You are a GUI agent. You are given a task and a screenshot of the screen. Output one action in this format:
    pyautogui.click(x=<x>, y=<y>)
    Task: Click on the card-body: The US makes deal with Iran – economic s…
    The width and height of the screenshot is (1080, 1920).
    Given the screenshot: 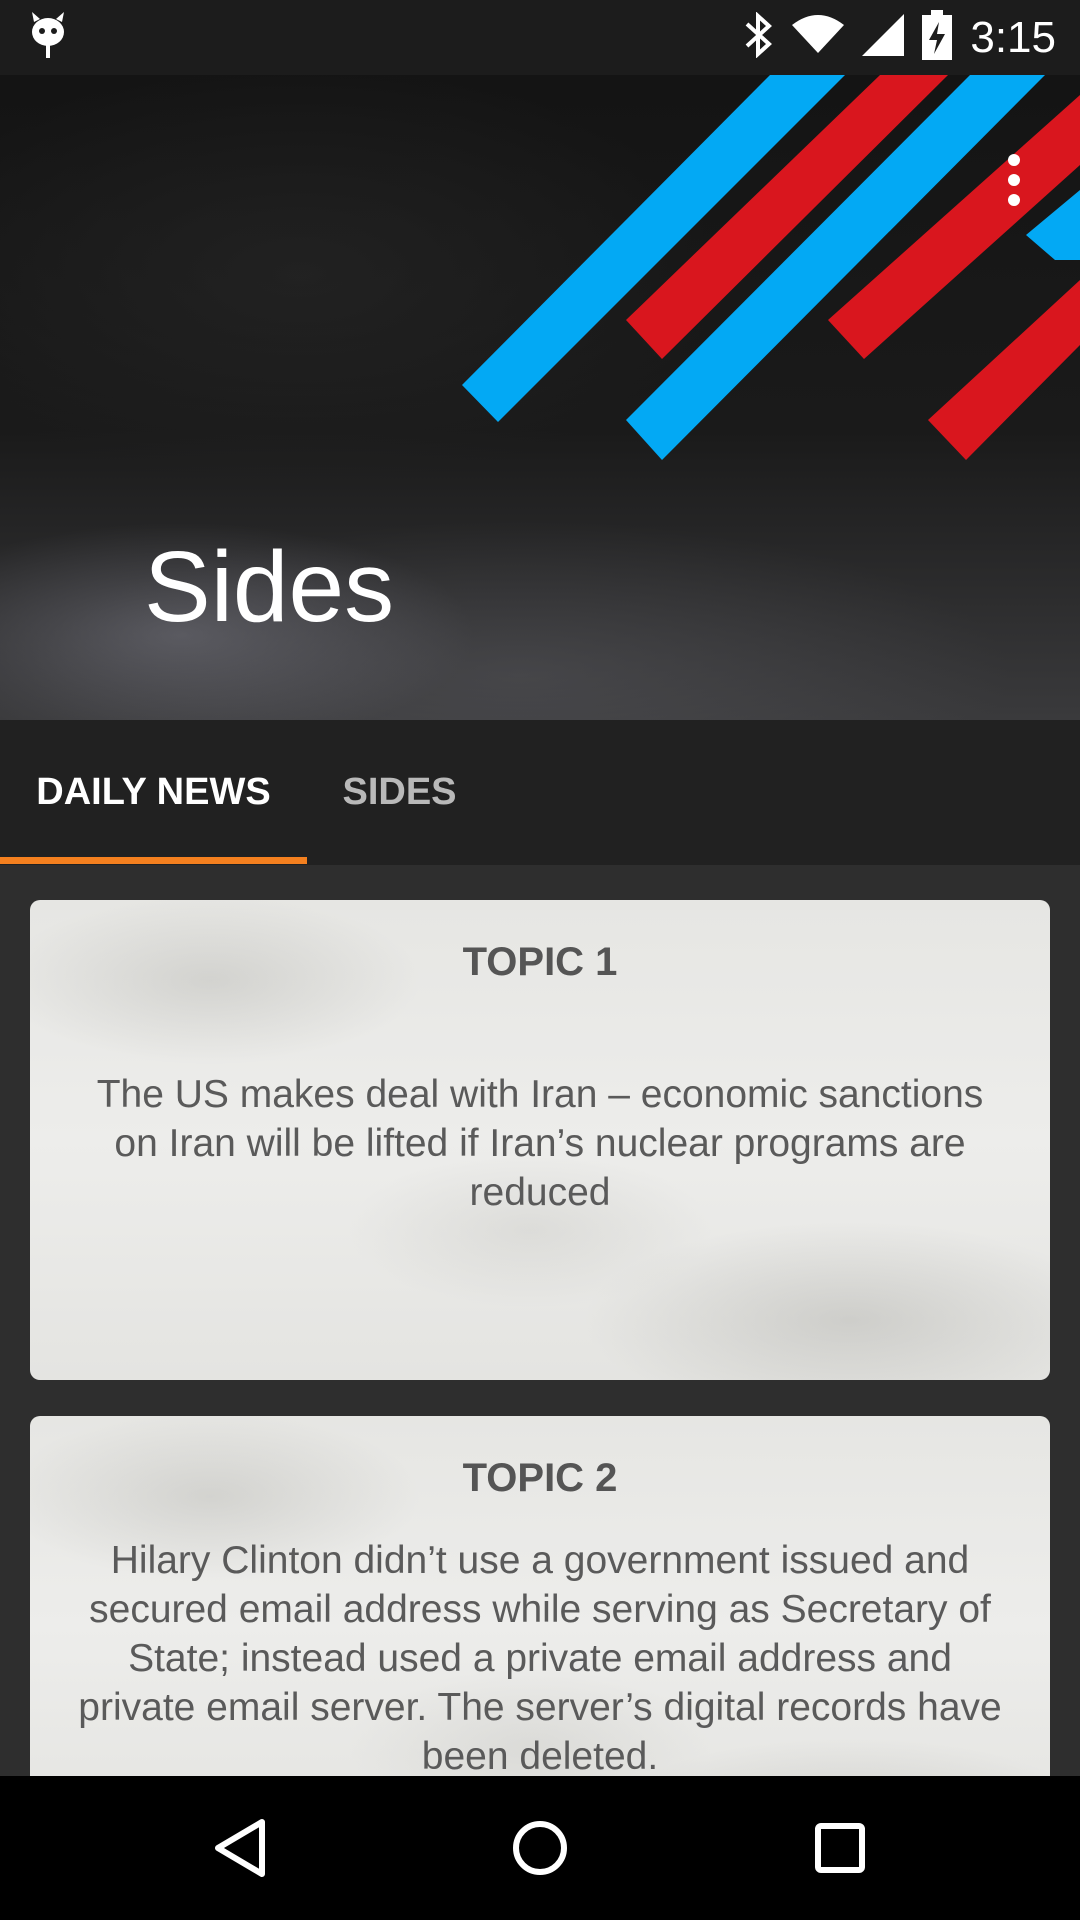 What is the action you would take?
    pyautogui.click(x=540, y=1143)
    